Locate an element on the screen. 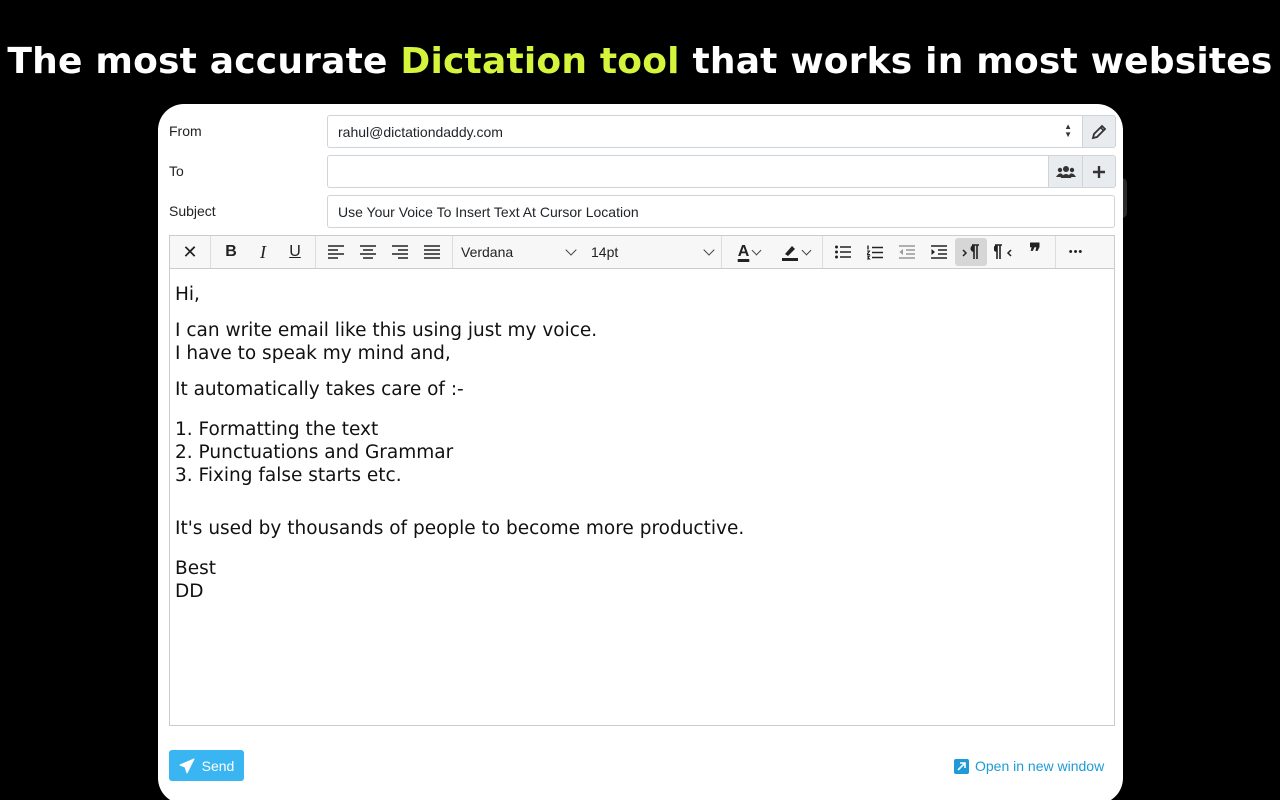 This screenshot has width=1280, height=800. to-label: To is located at coordinates (176, 171).